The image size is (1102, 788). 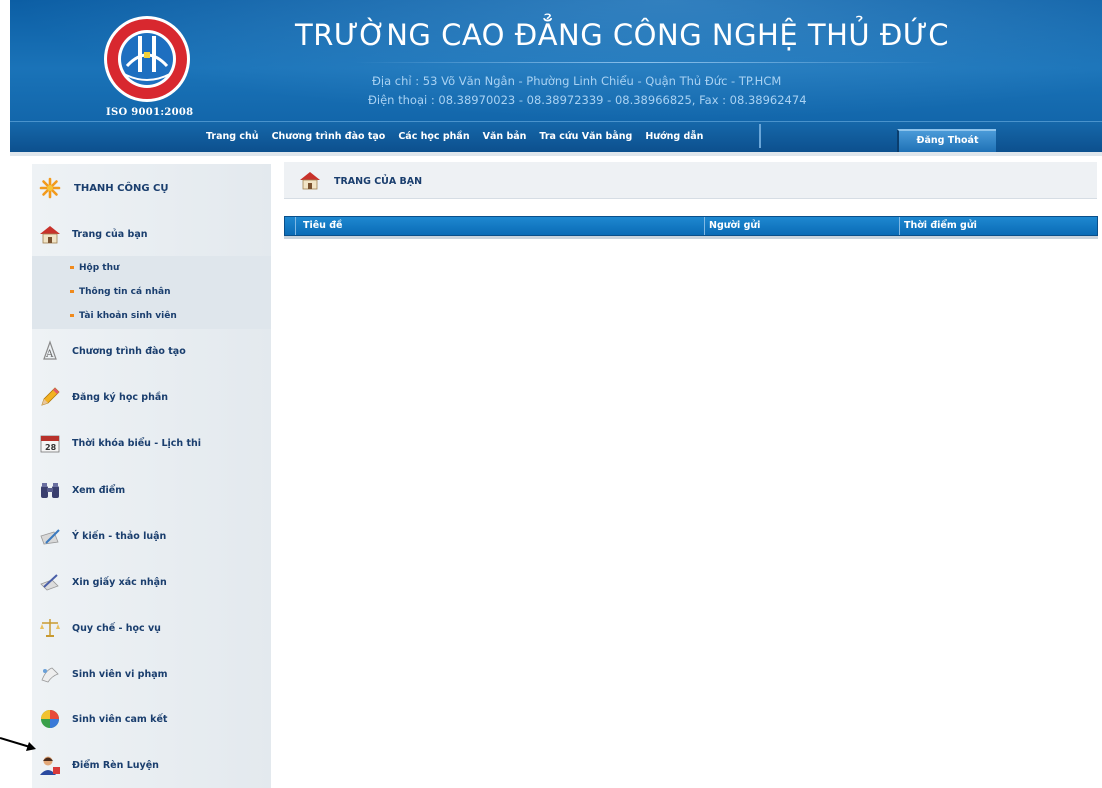 What do you see at coordinates (99, 490) in the screenshot?
I see `sidebar-item-label: Xem điểm` at bounding box center [99, 490].